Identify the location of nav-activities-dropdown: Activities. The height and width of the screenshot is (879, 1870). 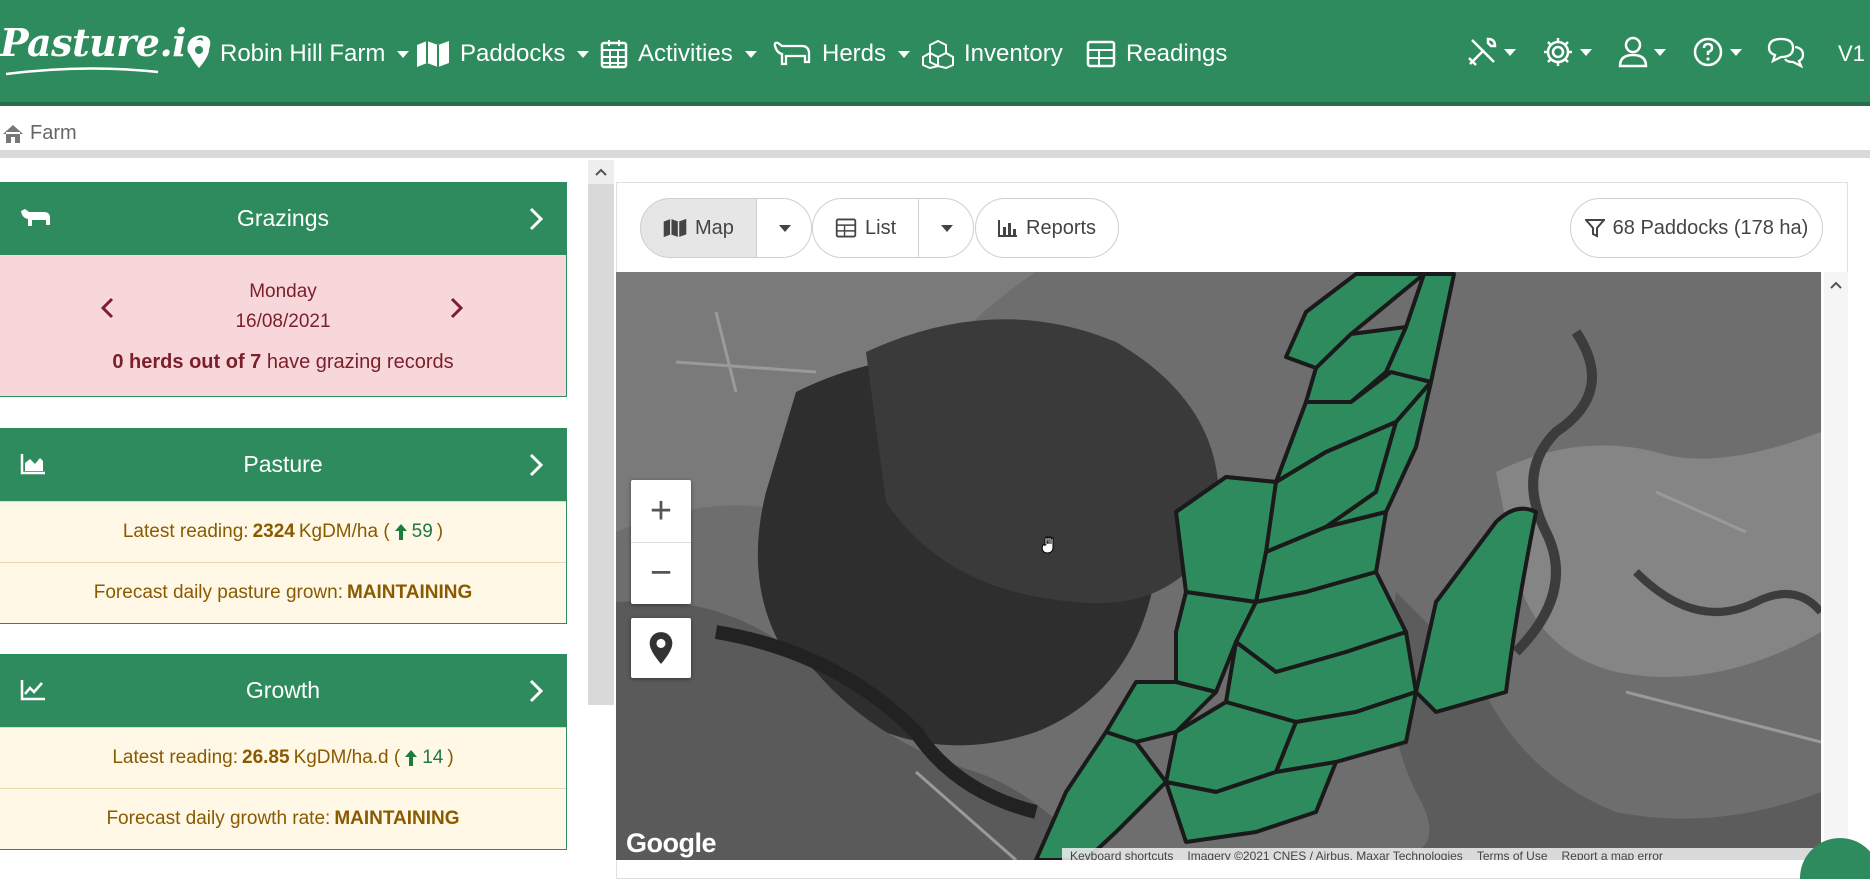
(678, 54).